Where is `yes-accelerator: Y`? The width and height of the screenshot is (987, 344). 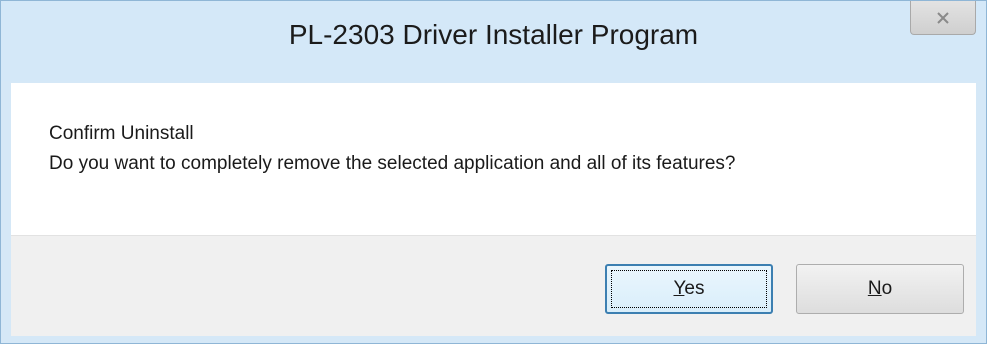
yes-accelerator: Y is located at coordinates (679, 288).